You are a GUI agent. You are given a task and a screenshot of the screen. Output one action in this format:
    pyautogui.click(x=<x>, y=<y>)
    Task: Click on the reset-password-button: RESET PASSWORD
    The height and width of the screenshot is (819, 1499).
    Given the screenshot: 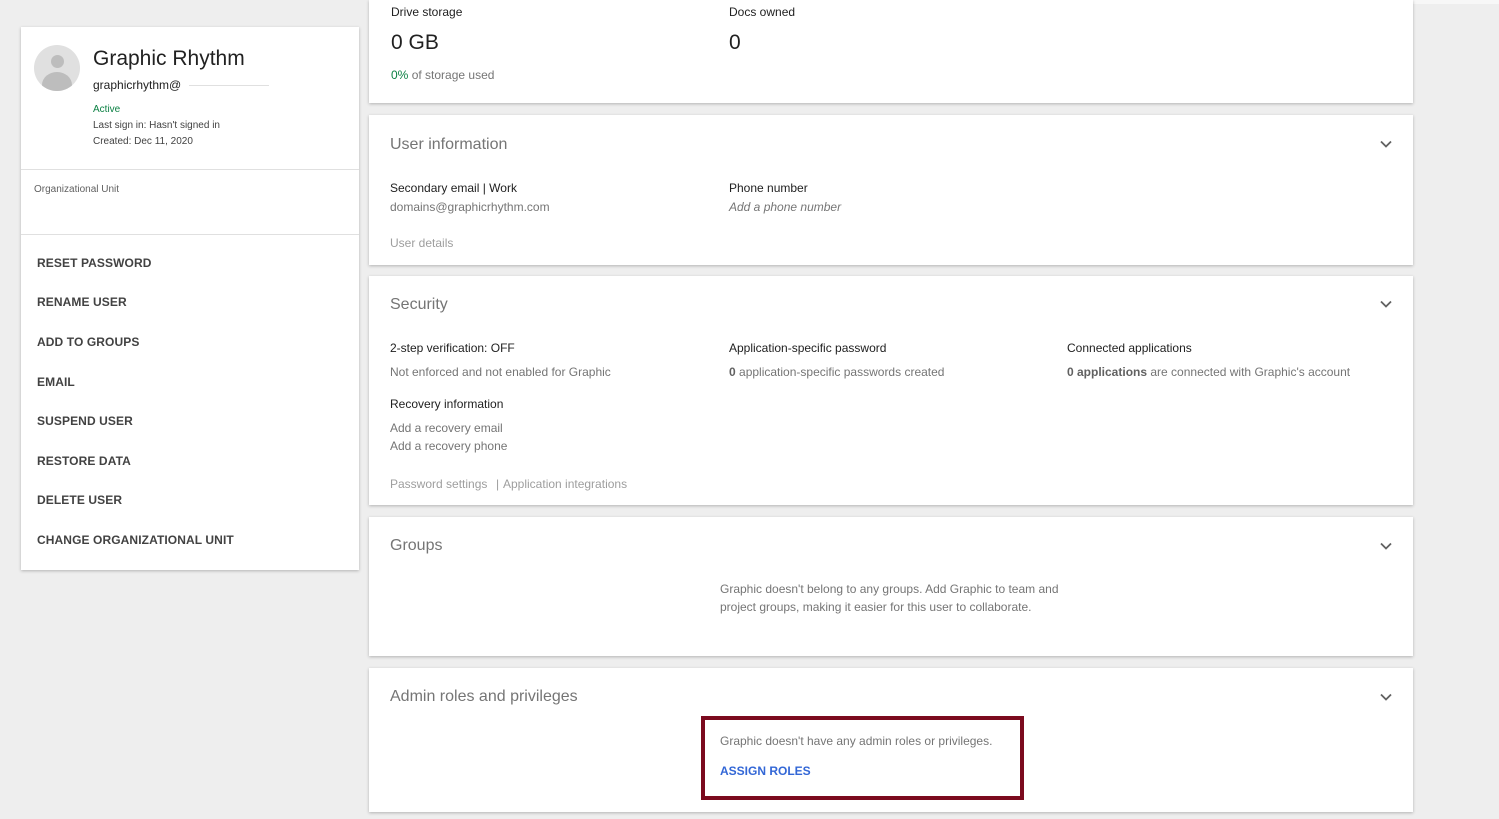 What is the action you would take?
    pyautogui.click(x=94, y=263)
    